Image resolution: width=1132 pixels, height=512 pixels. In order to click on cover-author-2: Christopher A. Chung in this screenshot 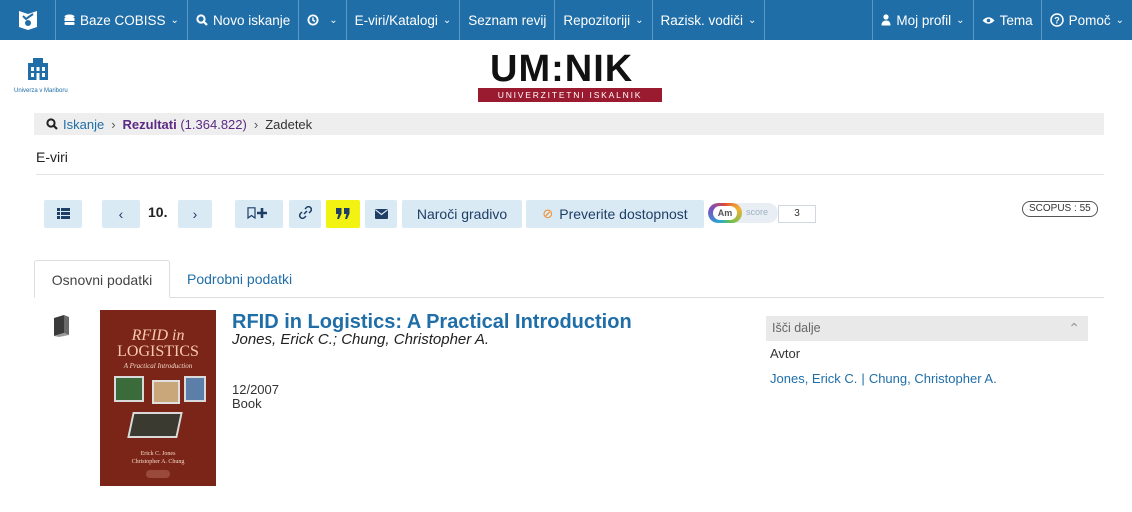, I will do `click(158, 462)`.